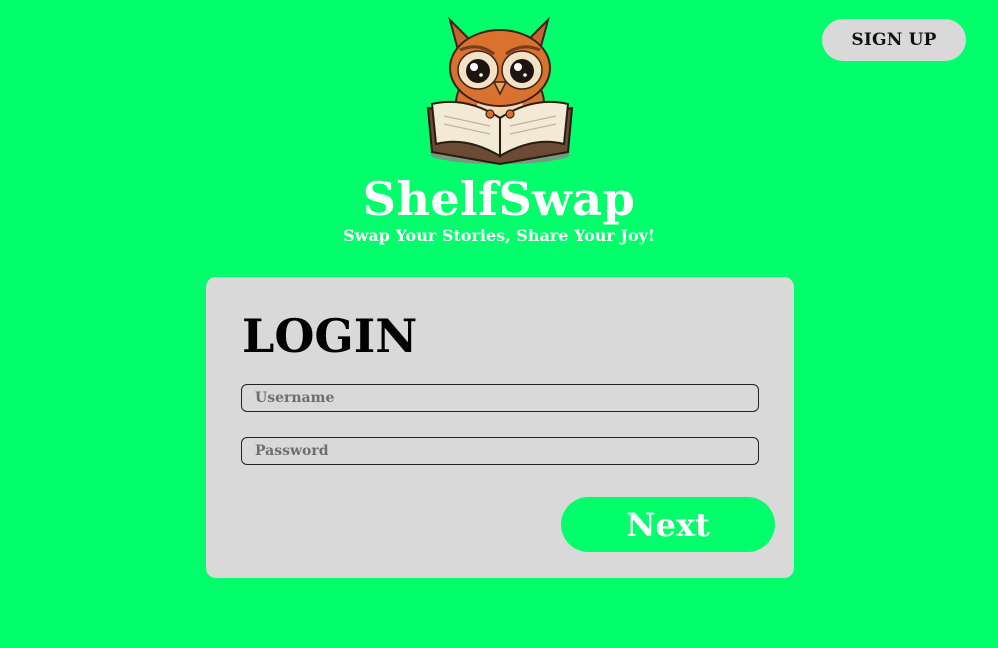 The image size is (998, 648). What do you see at coordinates (500, 451) in the screenshot?
I see `password-input` at bounding box center [500, 451].